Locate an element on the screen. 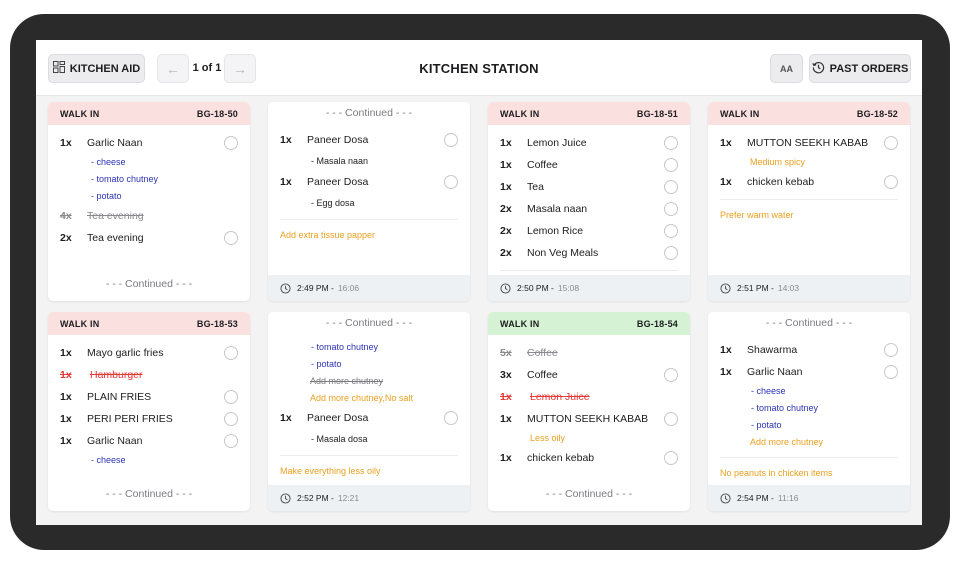  order-item: 1x Hamburger is located at coordinates (149, 375).